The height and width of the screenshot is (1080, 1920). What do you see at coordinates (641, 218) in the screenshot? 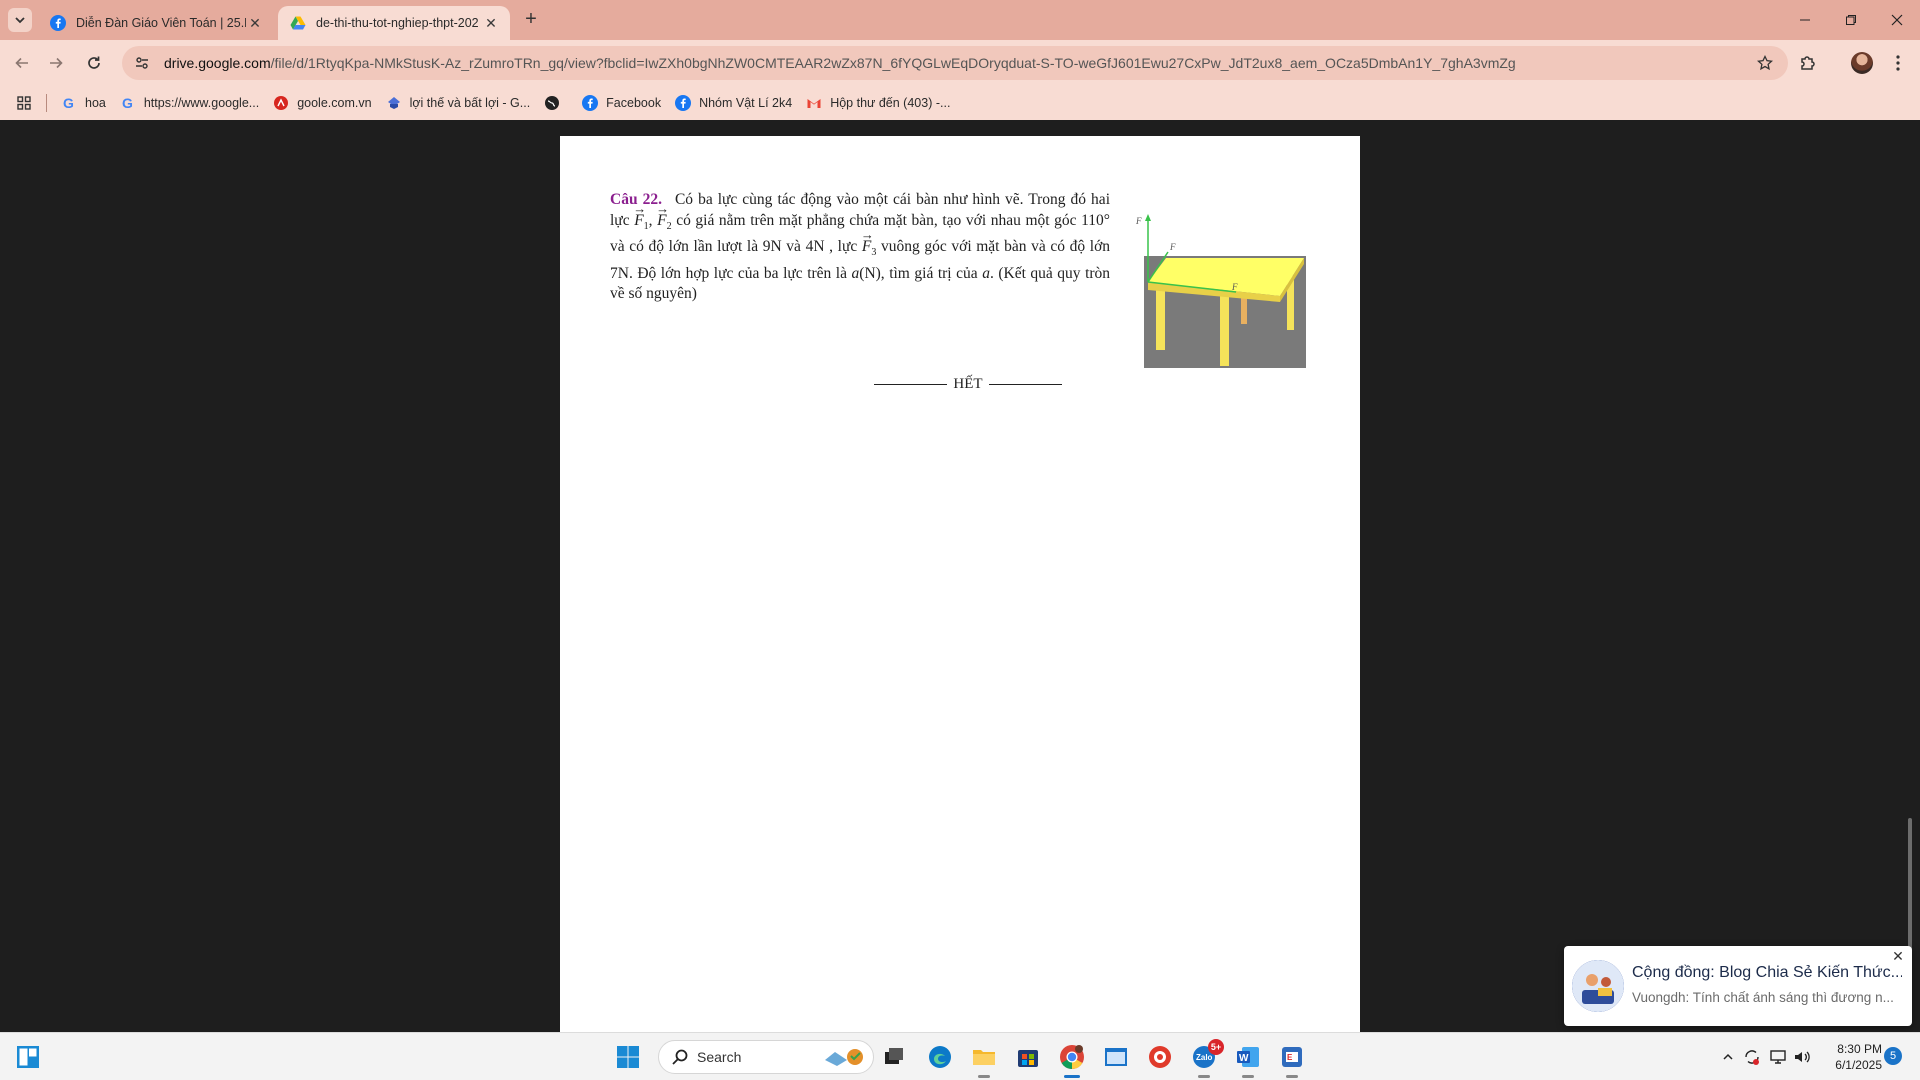
I see `vector-f1: F1` at bounding box center [641, 218].